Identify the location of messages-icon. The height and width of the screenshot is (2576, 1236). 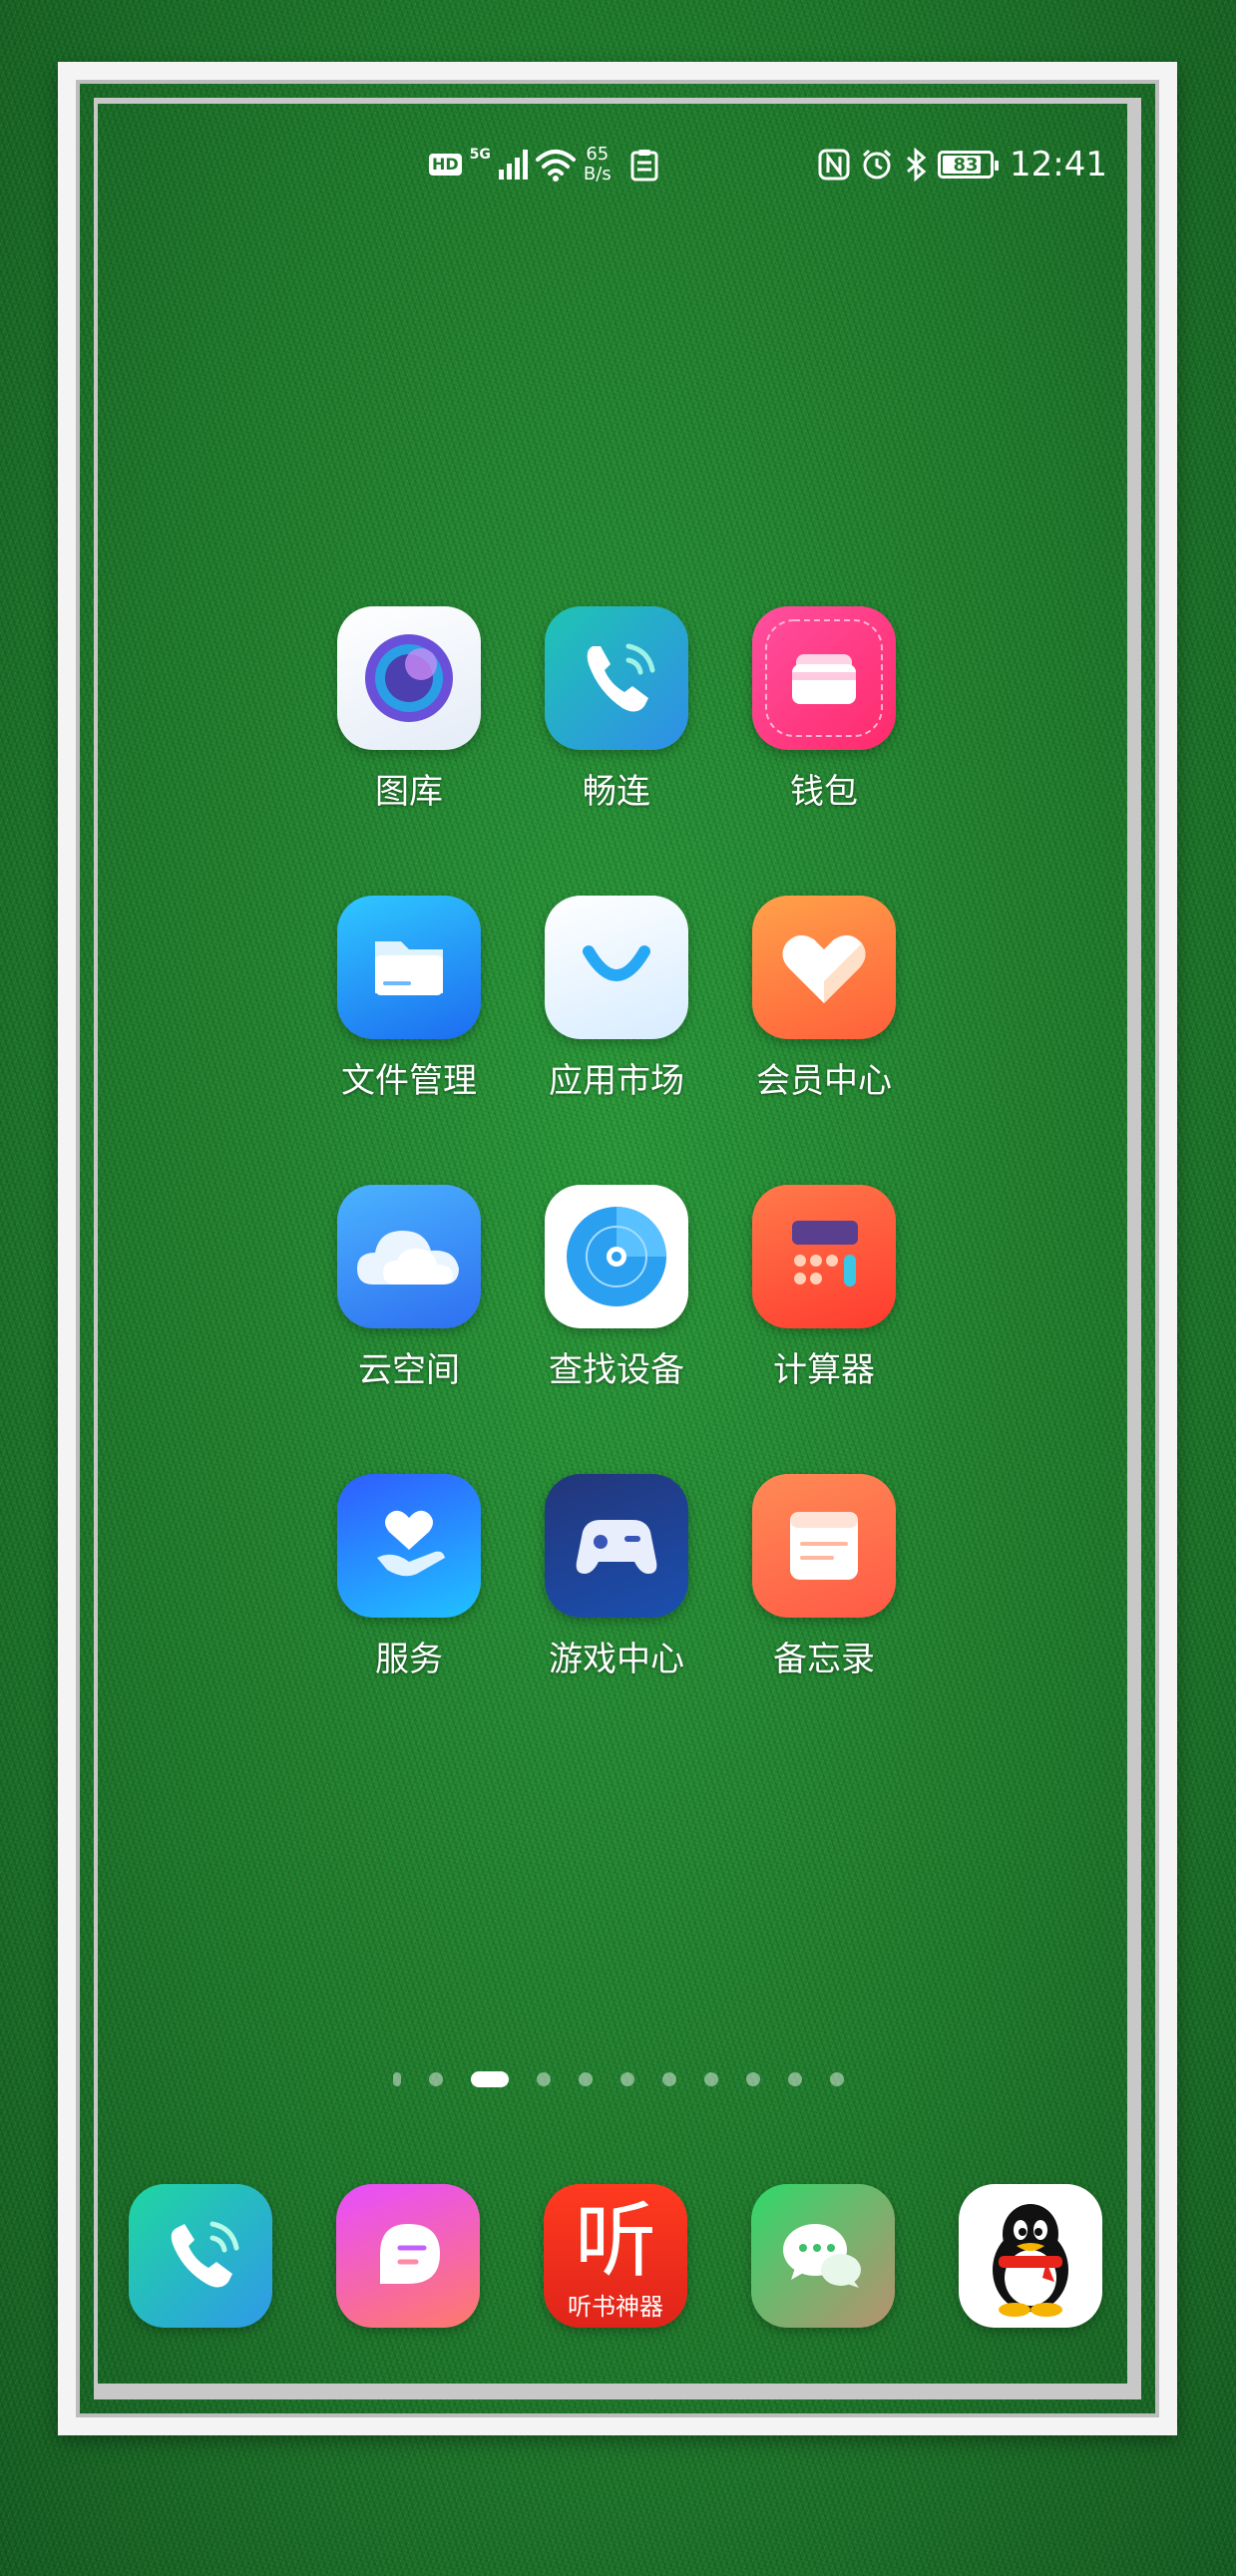
(408, 2256).